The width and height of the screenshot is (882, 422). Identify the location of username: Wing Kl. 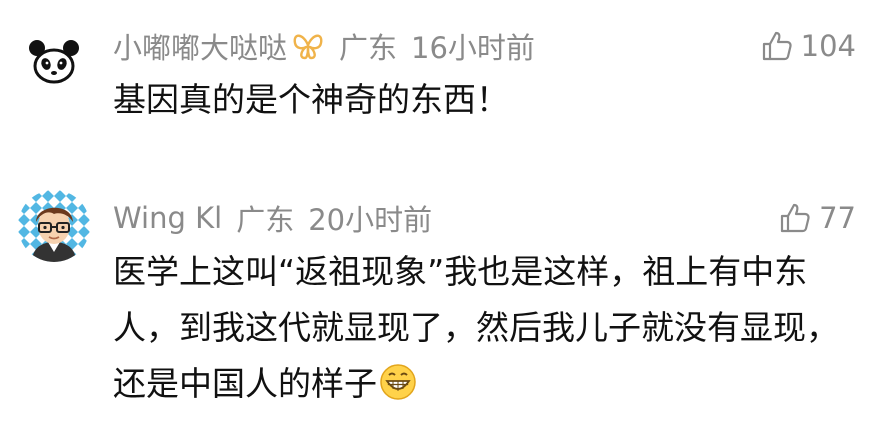
(167, 218).